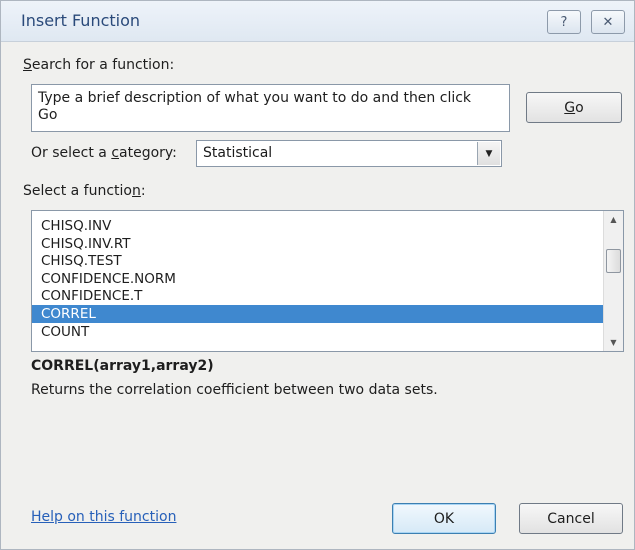  I want to click on scroll-thumb, so click(613, 261).